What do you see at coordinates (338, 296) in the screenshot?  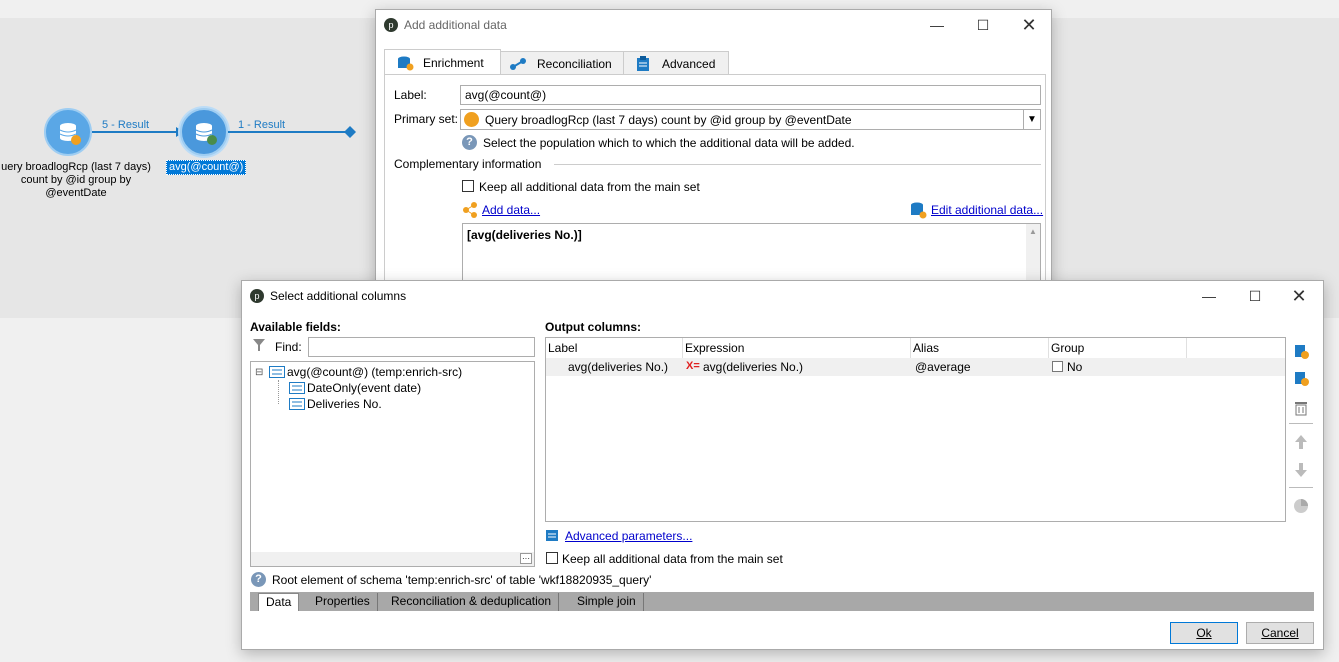 I see `dialog-title: Select additional columns` at bounding box center [338, 296].